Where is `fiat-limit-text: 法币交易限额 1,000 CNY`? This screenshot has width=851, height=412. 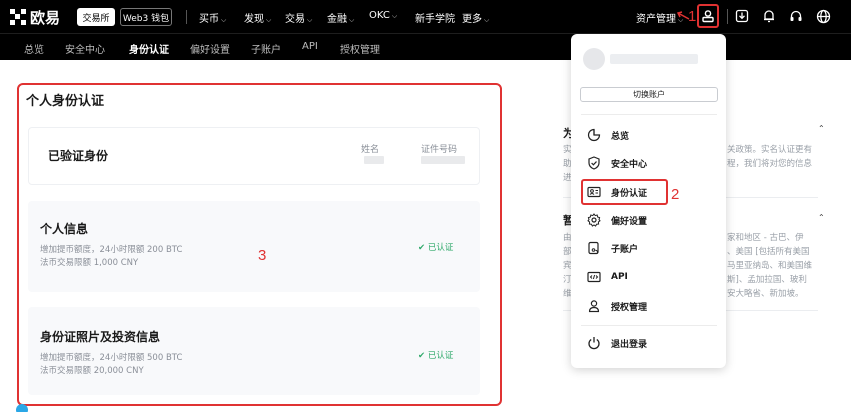 fiat-limit-text: 法币交易限额 1,000 CNY is located at coordinates (89, 263).